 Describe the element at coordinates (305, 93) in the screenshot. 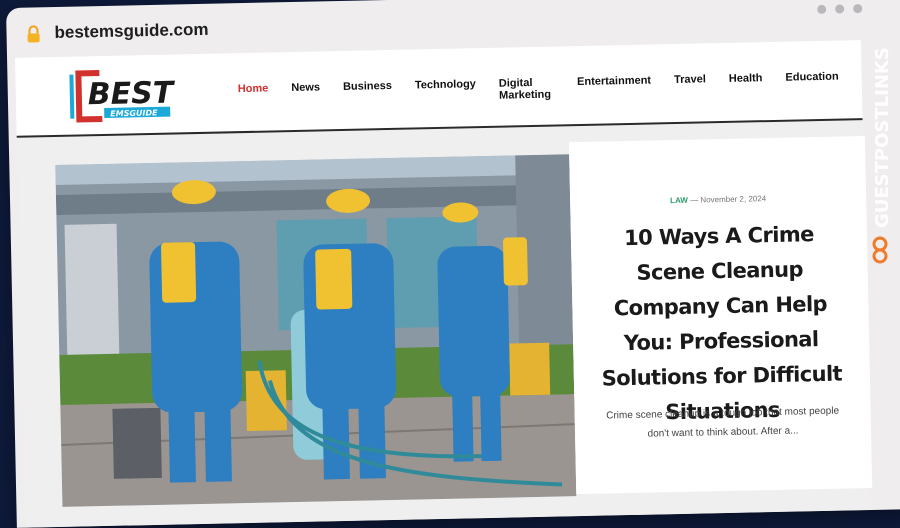

I see `nav-item-news: News` at that location.